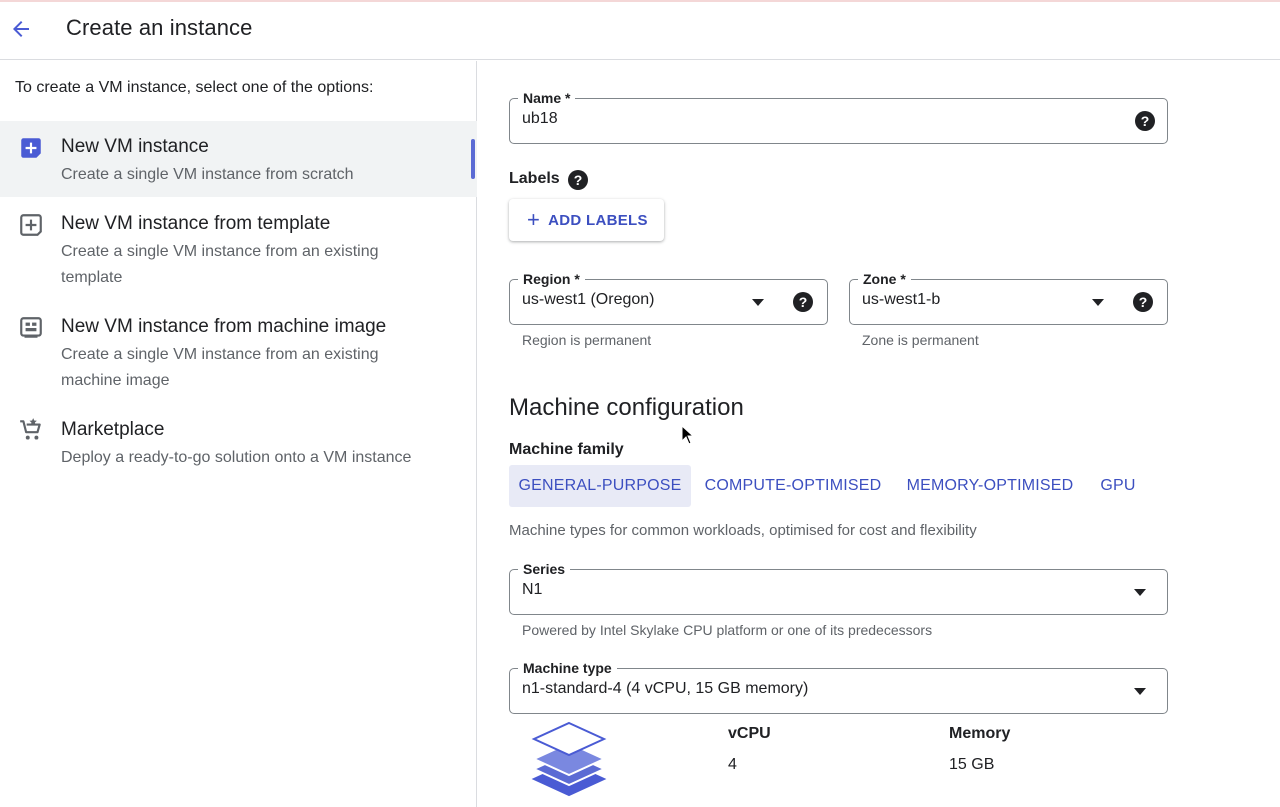  Describe the element at coordinates (544, 569) in the screenshot. I see `series-label: Series` at that location.